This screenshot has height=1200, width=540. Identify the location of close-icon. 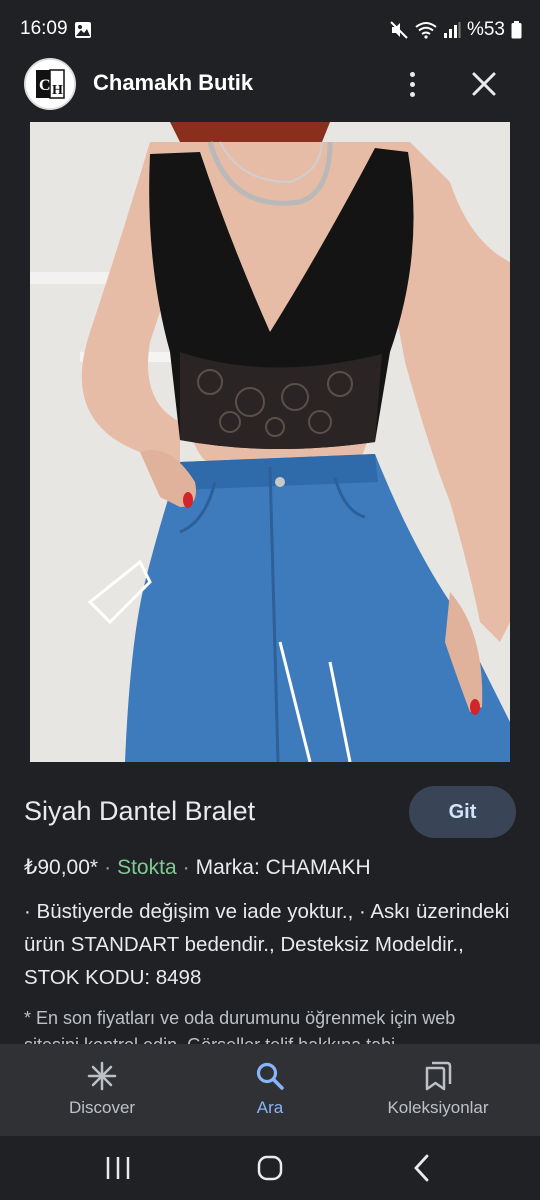
(484, 84).